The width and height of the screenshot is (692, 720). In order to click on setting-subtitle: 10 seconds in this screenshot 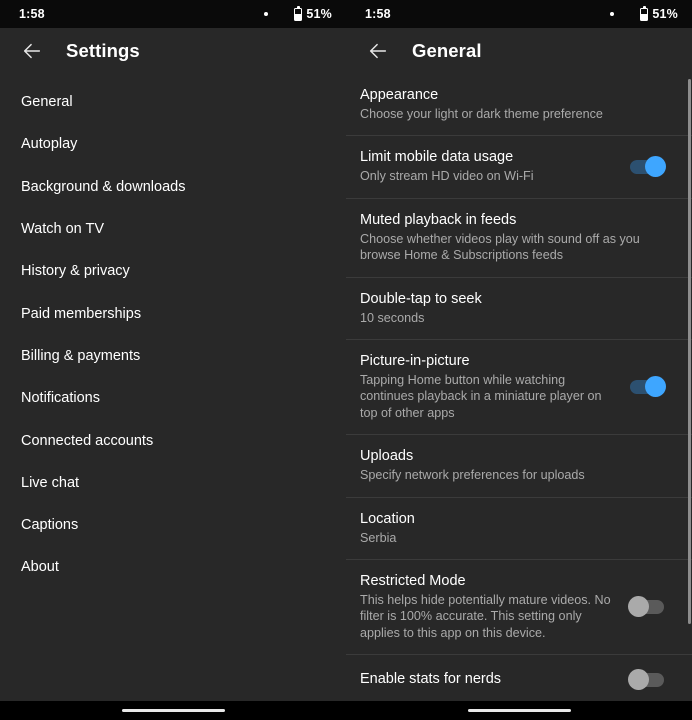, I will do `click(392, 317)`.